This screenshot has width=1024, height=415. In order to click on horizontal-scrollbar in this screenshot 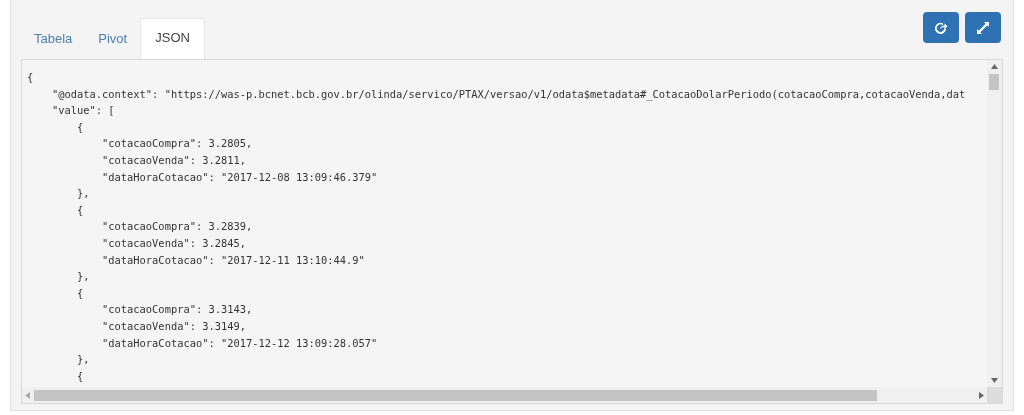, I will do `click(504, 395)`.